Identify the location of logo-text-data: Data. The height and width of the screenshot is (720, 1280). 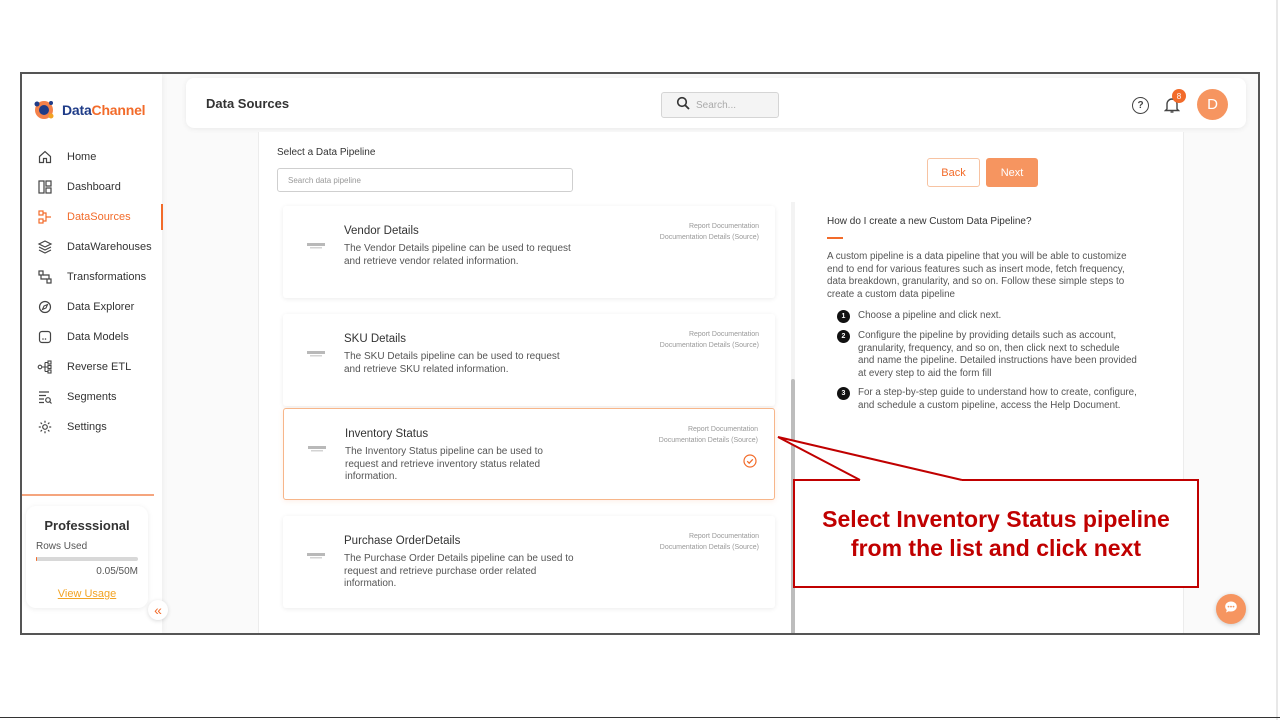
(77, 110).